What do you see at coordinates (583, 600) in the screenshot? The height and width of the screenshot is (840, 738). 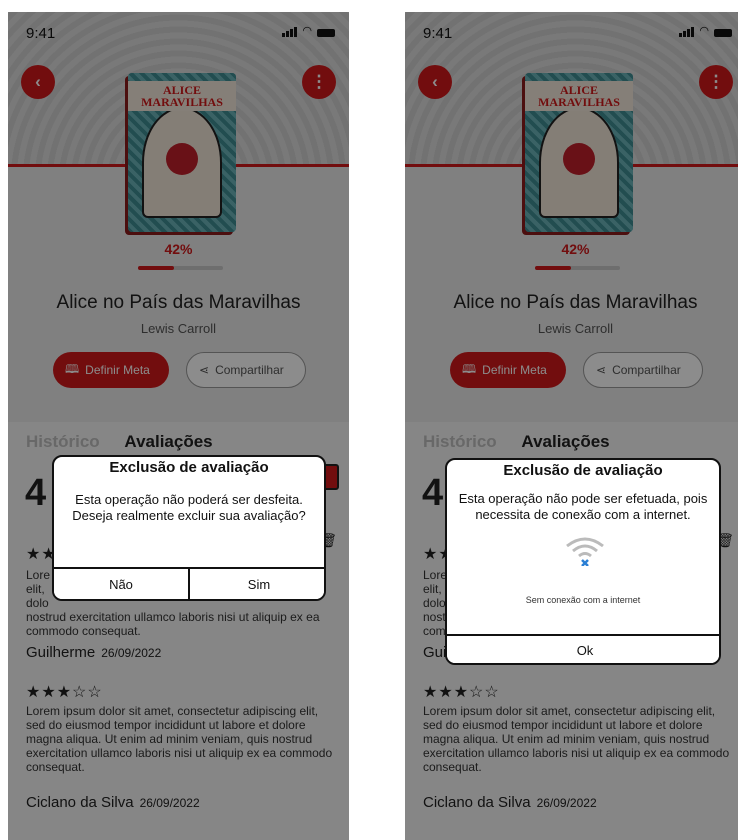 I see `wifi-caption: Sem conexão com a internet` at bounding box center [583, 600].